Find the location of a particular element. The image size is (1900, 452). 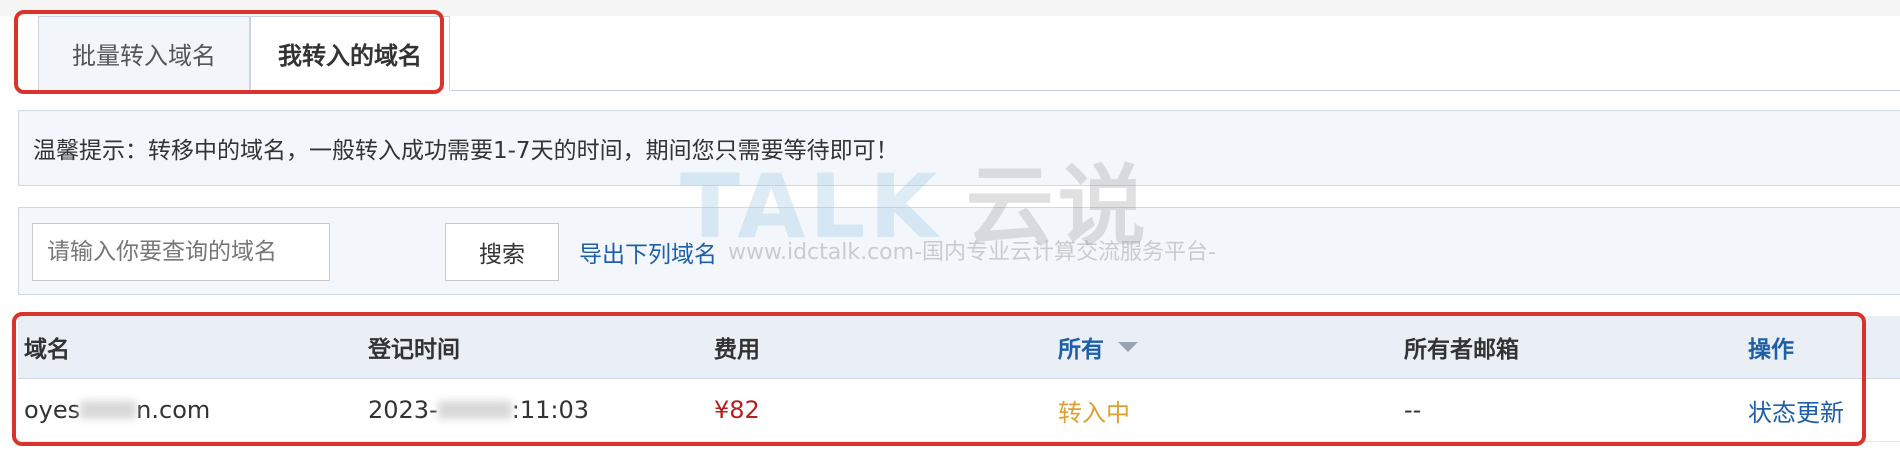

caret-down-icon is located at coordinates (1128, 347).